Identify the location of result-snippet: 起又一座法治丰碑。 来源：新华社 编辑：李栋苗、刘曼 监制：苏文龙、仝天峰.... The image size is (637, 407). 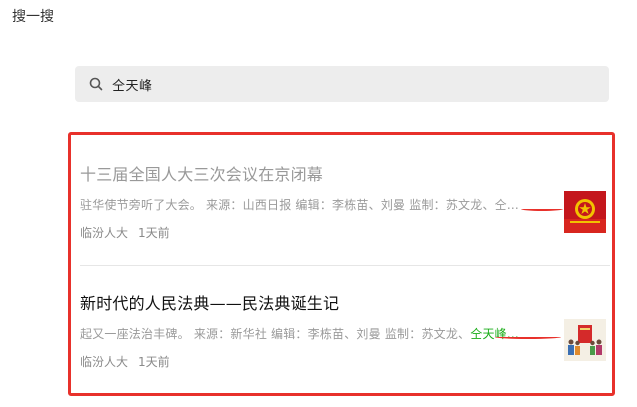
(345, 333).